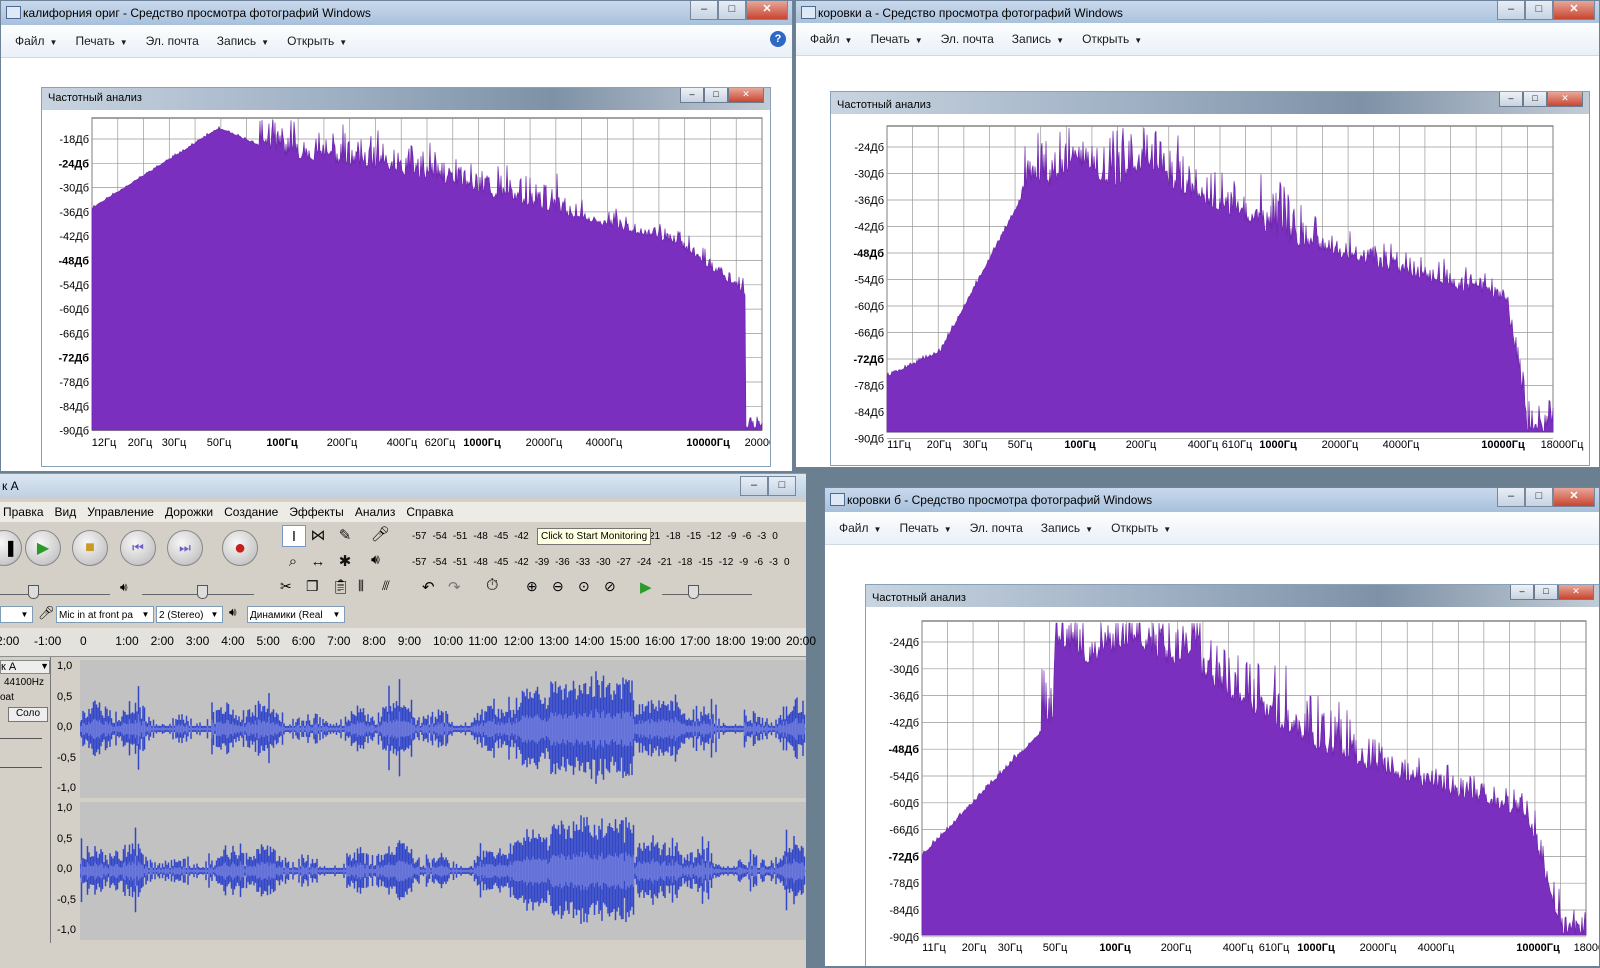 This screenshot has width=1600, height=968. I want to click on y-tick-label: -18Дб, so click(74, 140).